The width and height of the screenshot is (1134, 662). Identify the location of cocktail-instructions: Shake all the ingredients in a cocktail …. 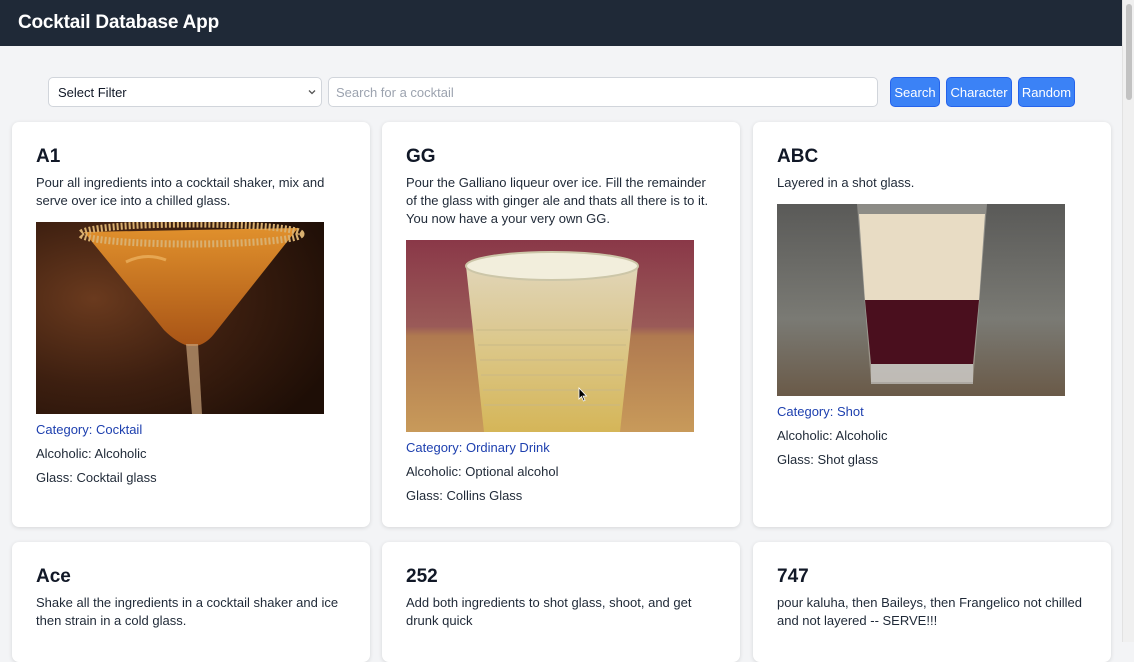
(187, 611).